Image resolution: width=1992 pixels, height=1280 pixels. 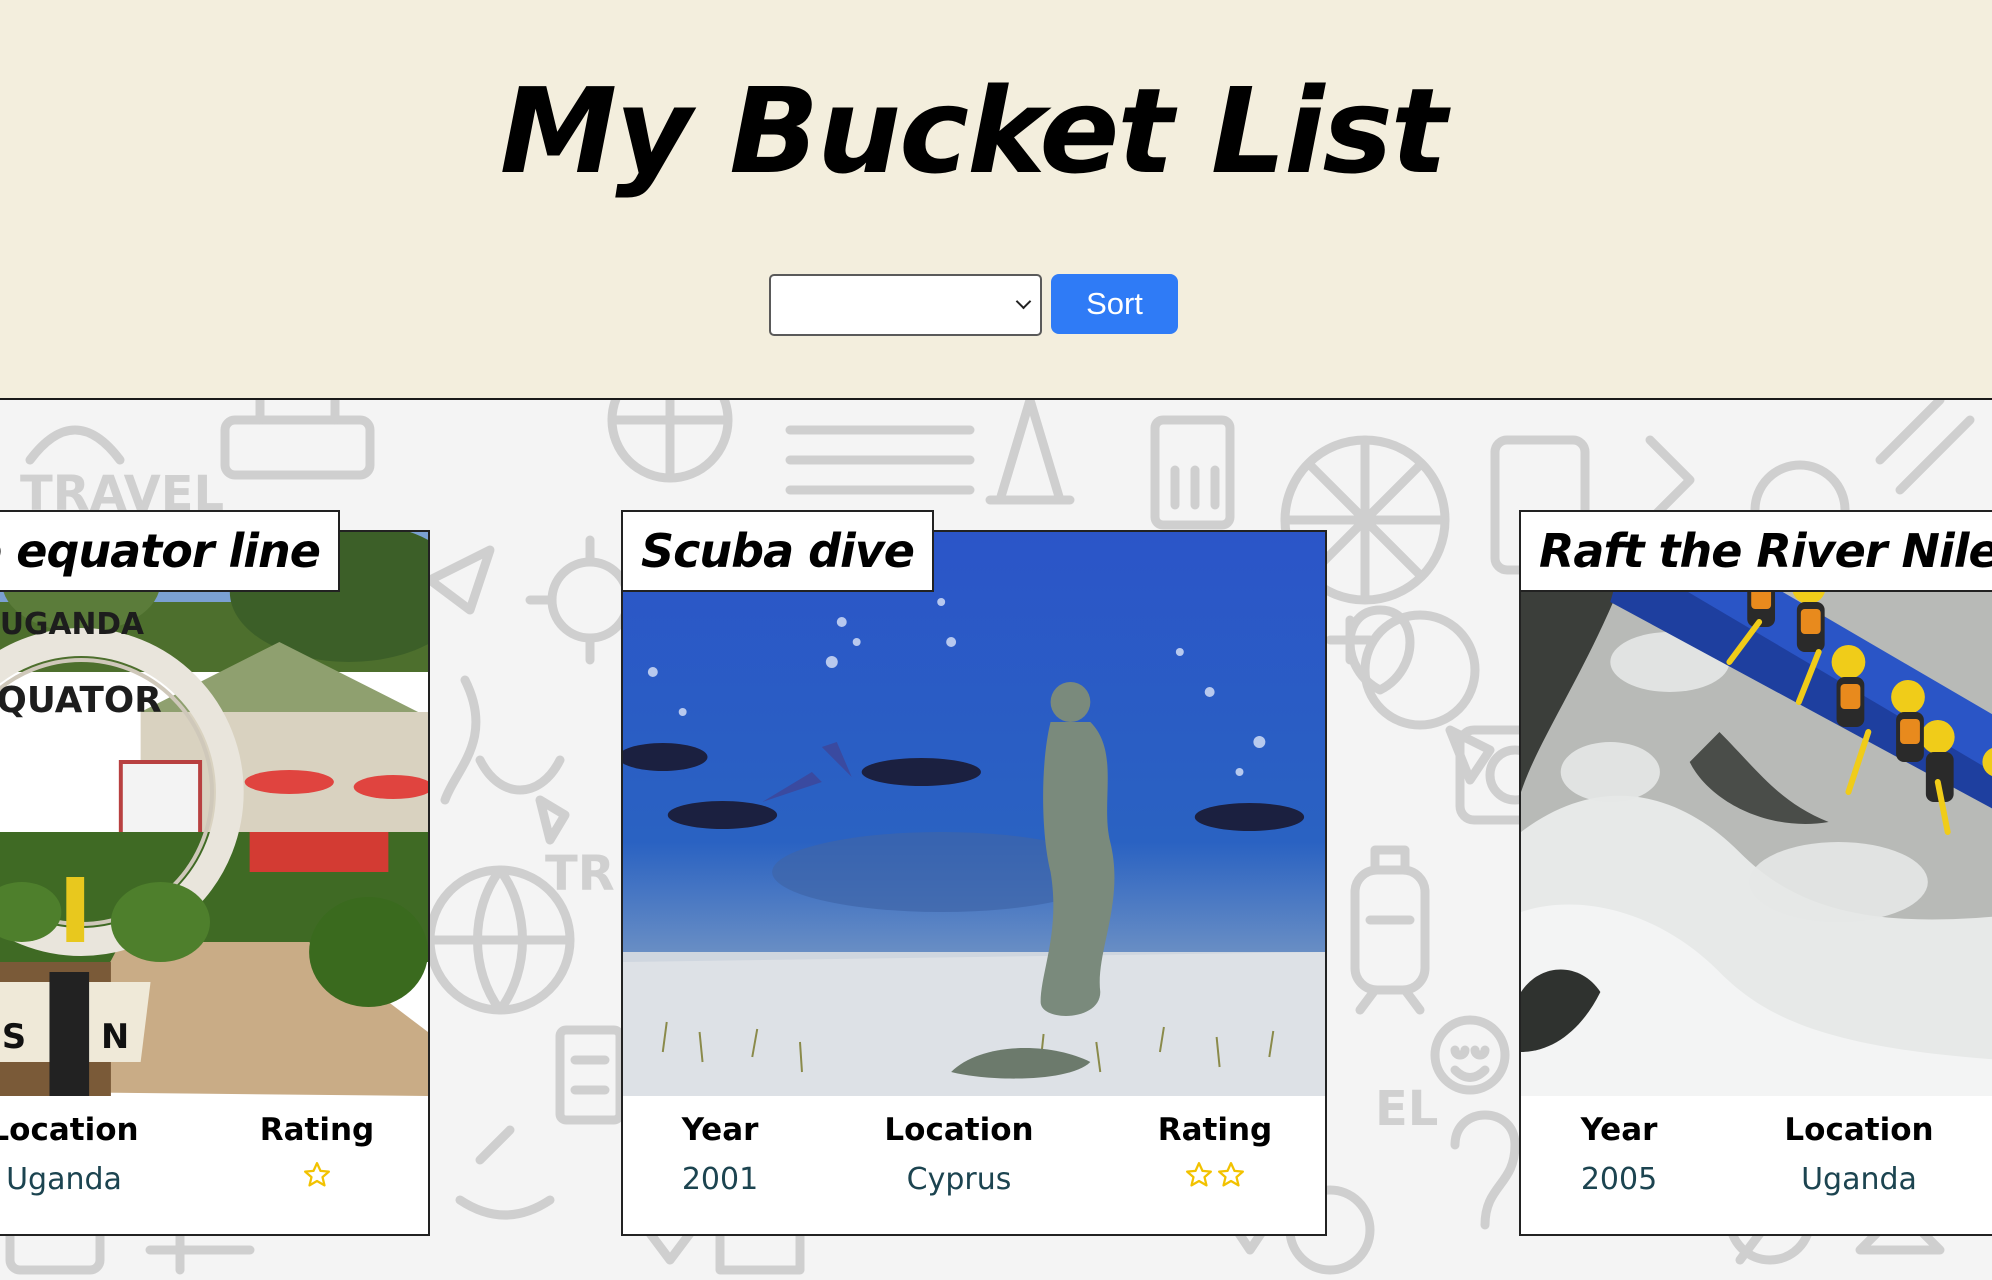 I want to click on year-value: 2001, so click(x=720, y=1179).